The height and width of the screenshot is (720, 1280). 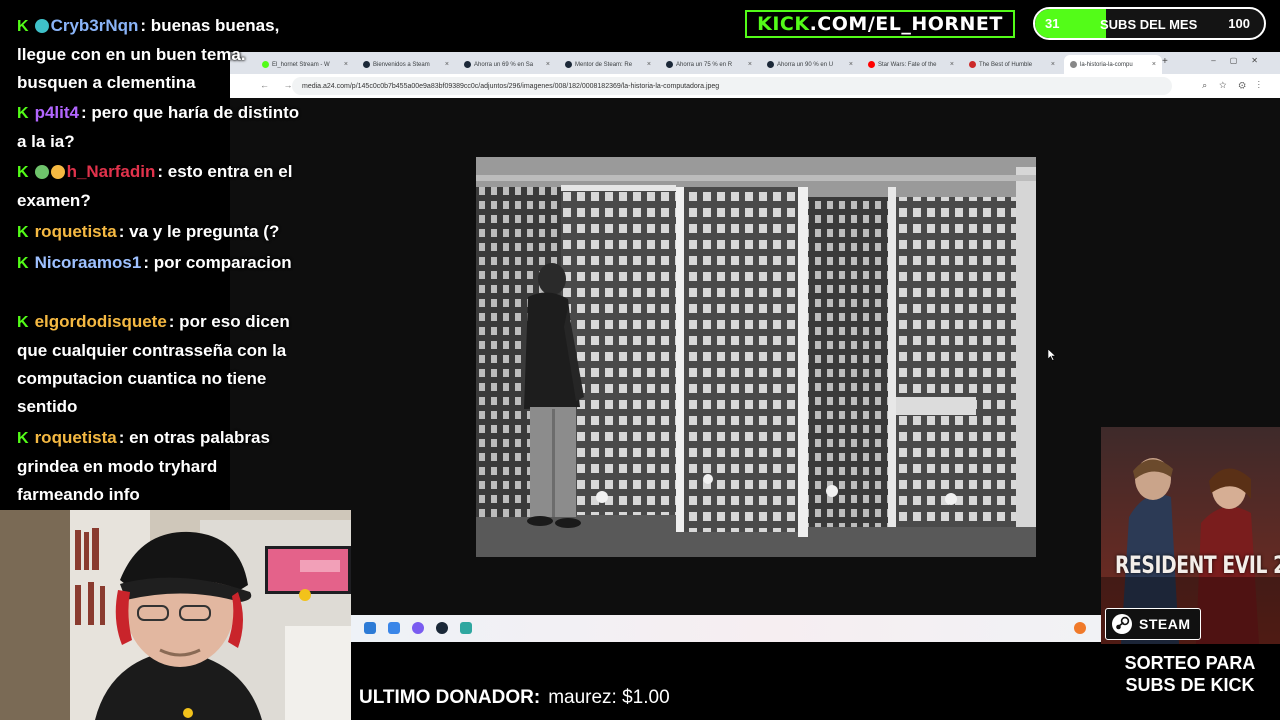 I want to click on giveaway-line-2: SUBS DE KICK, so click(x=1190, y=685).